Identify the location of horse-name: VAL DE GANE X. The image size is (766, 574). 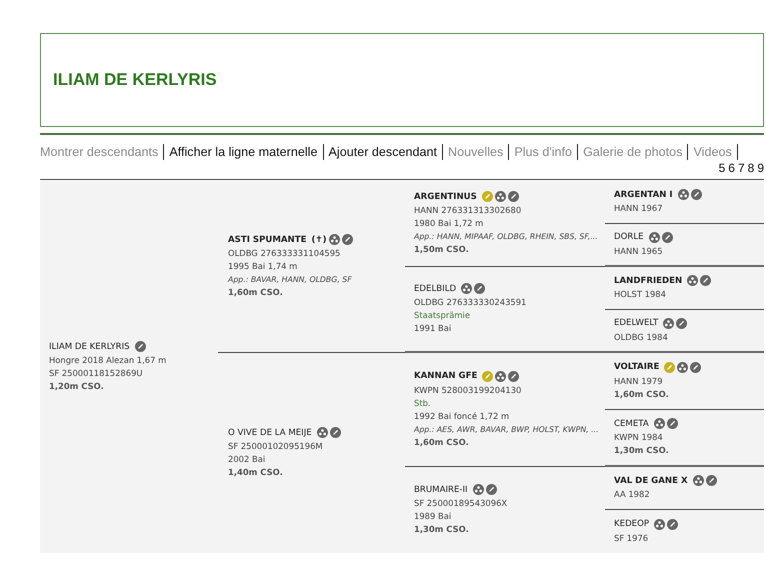
(651, 481).